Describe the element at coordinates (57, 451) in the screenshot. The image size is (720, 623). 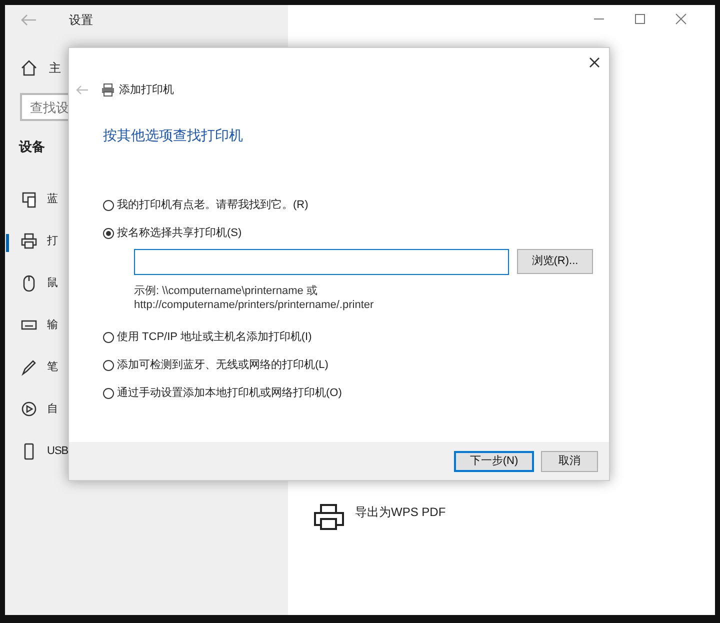
I see `sidebar-item: USB` at that location.